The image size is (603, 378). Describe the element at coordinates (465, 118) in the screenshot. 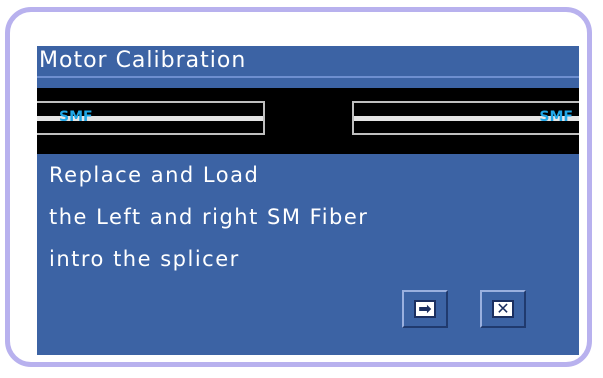

I see `right-fiber: SMF` at that location.